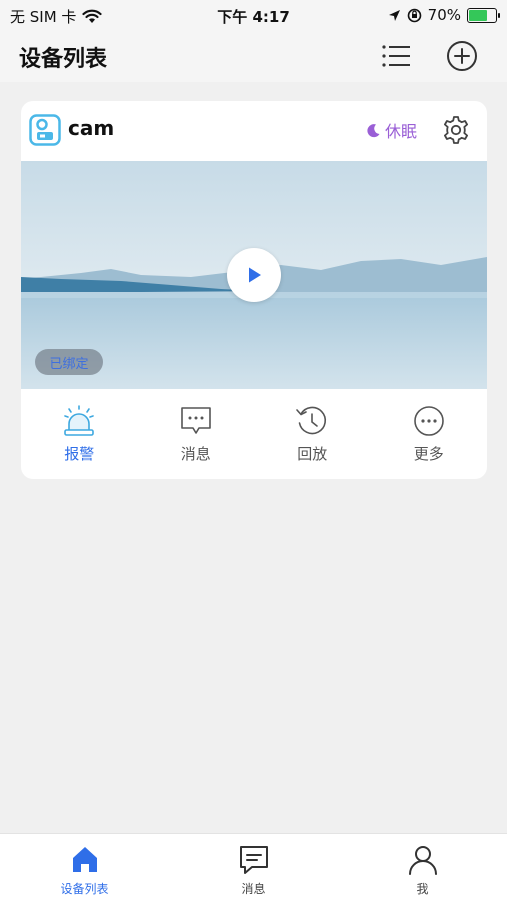 The image size is (507, 900). What do you see at coordinates (69, 362) in the screenshot?
I see `bound-status-badge: 已绑定` at bounding box center [69, 362].